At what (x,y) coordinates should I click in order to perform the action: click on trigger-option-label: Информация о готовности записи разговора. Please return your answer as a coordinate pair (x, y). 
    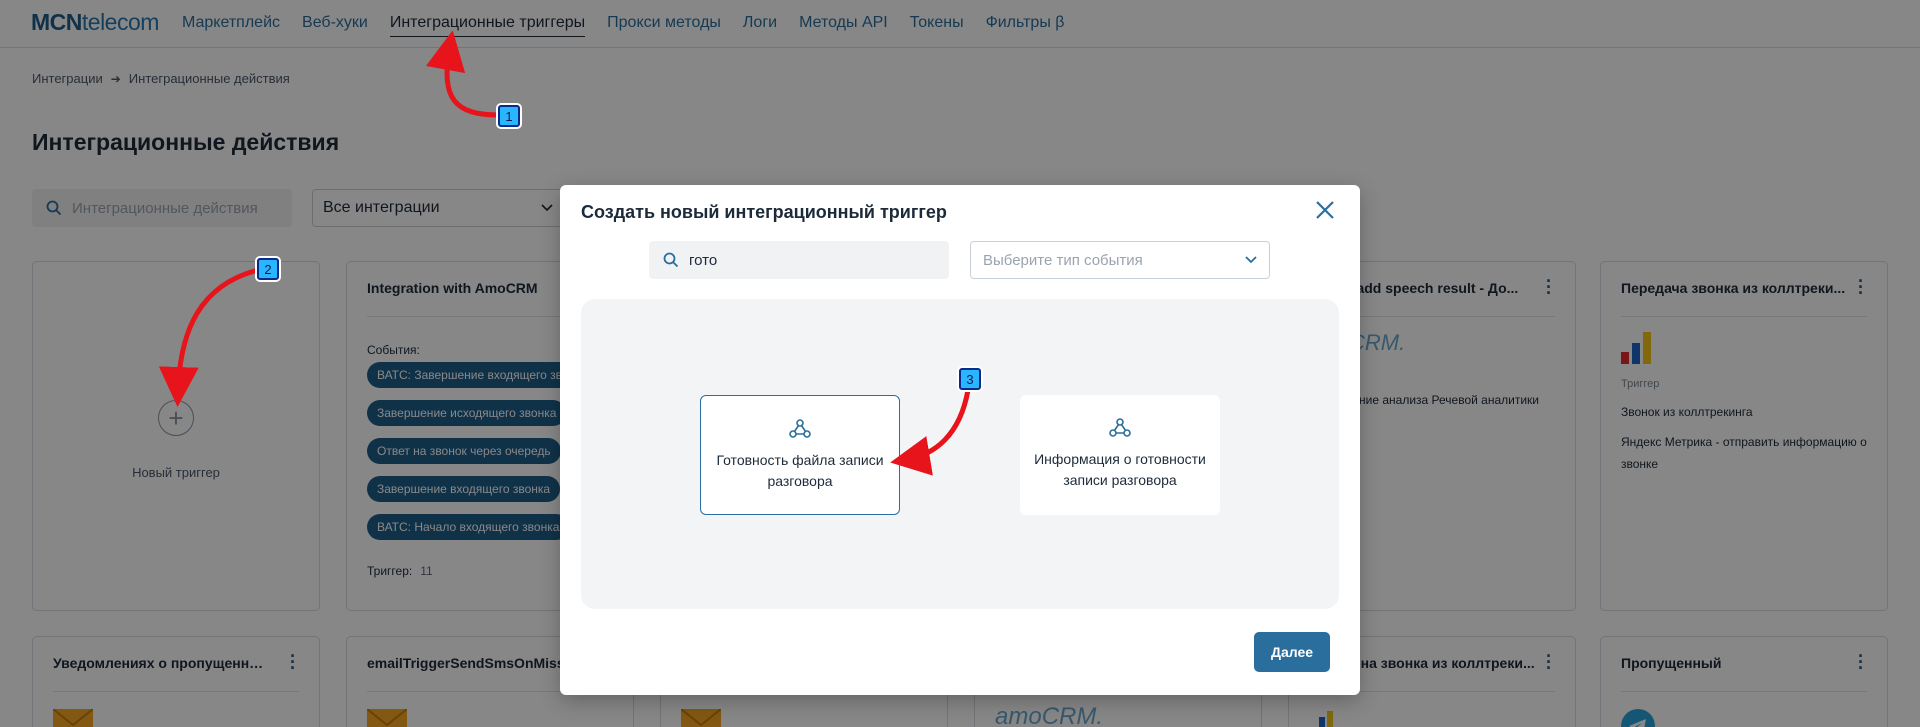
    Looking at the image, I should click on (1120, 469).